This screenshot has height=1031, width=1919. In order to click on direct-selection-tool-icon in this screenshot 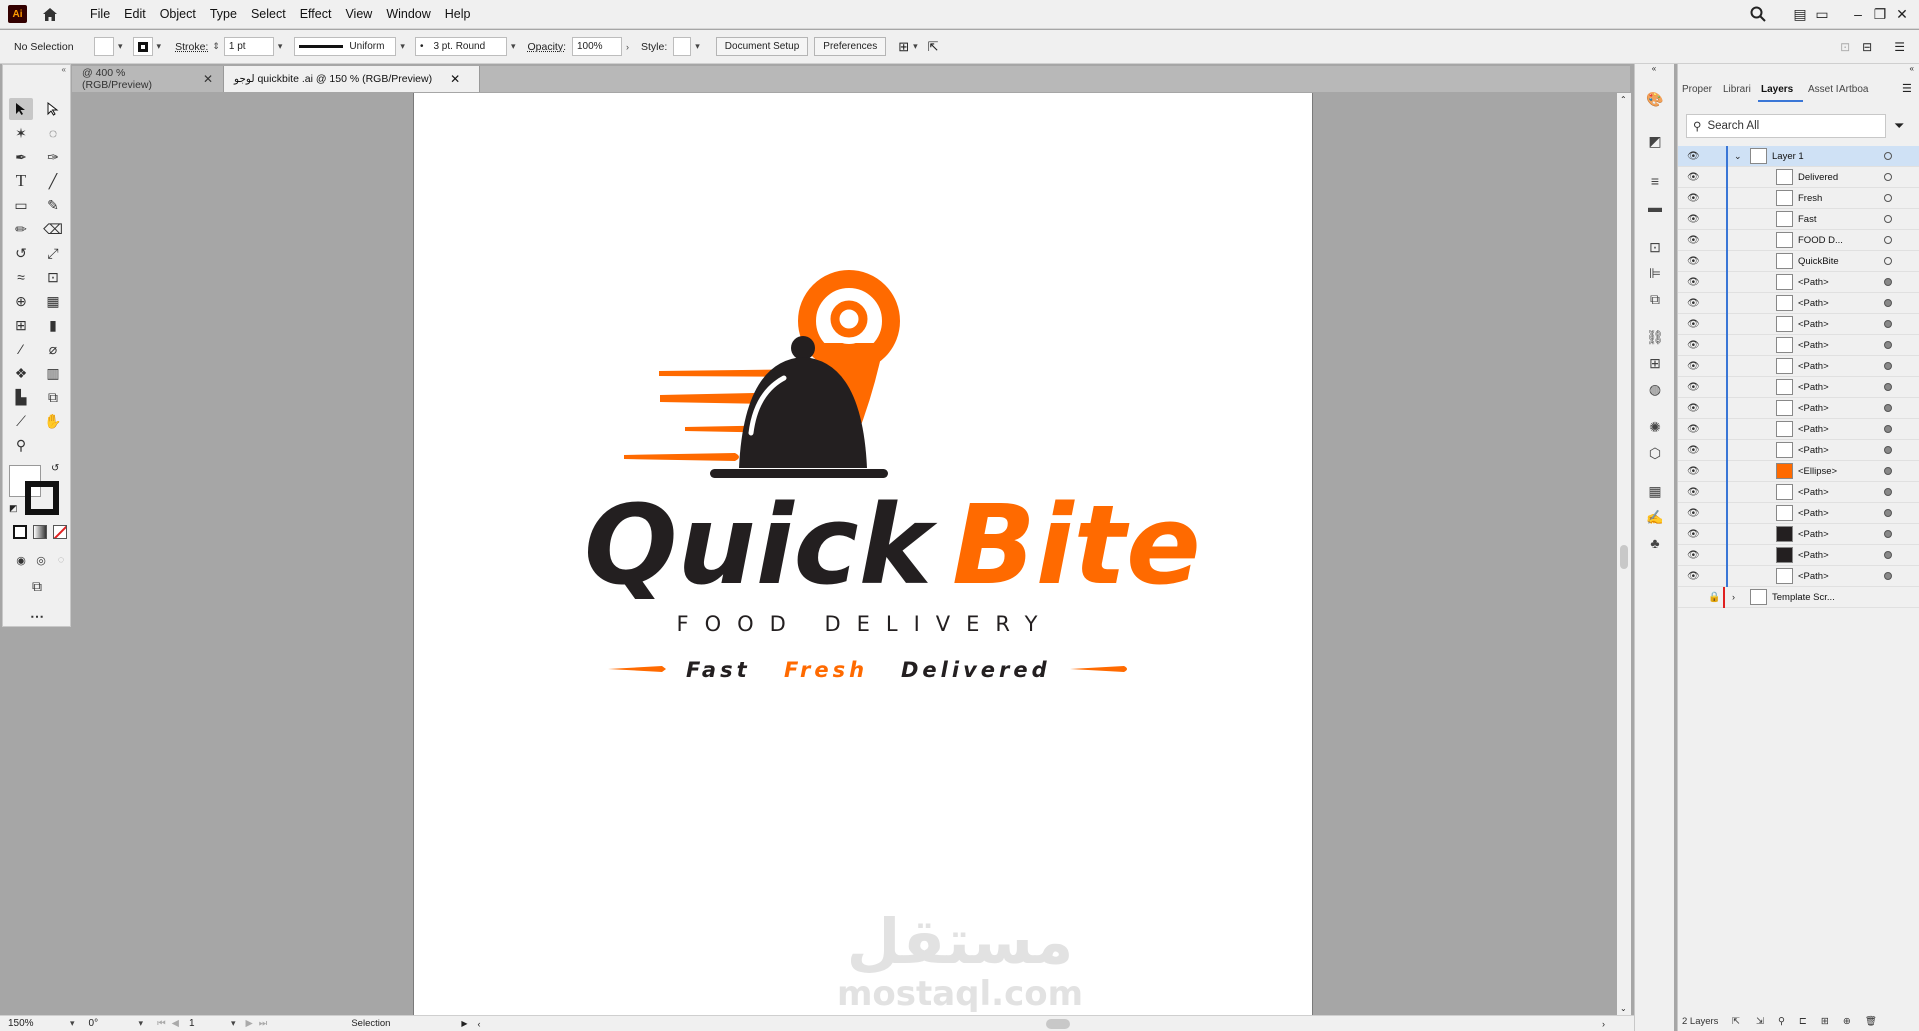, I will do `click(53, 109)`.